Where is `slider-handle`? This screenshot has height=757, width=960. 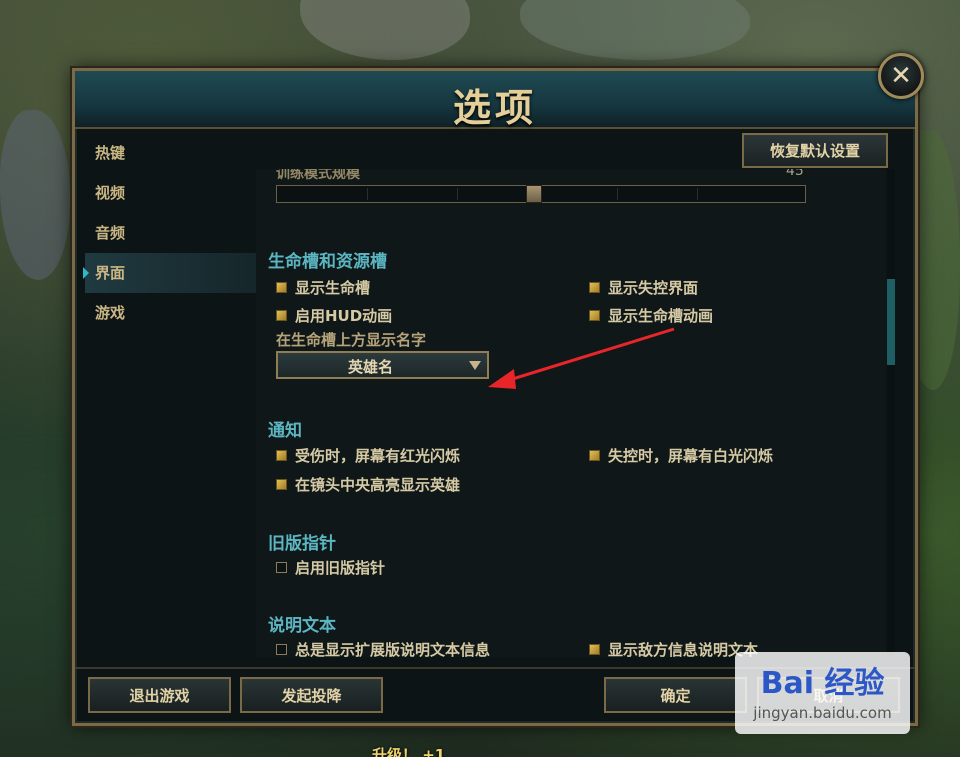
slider-handle is located at coordinates (534, 194).